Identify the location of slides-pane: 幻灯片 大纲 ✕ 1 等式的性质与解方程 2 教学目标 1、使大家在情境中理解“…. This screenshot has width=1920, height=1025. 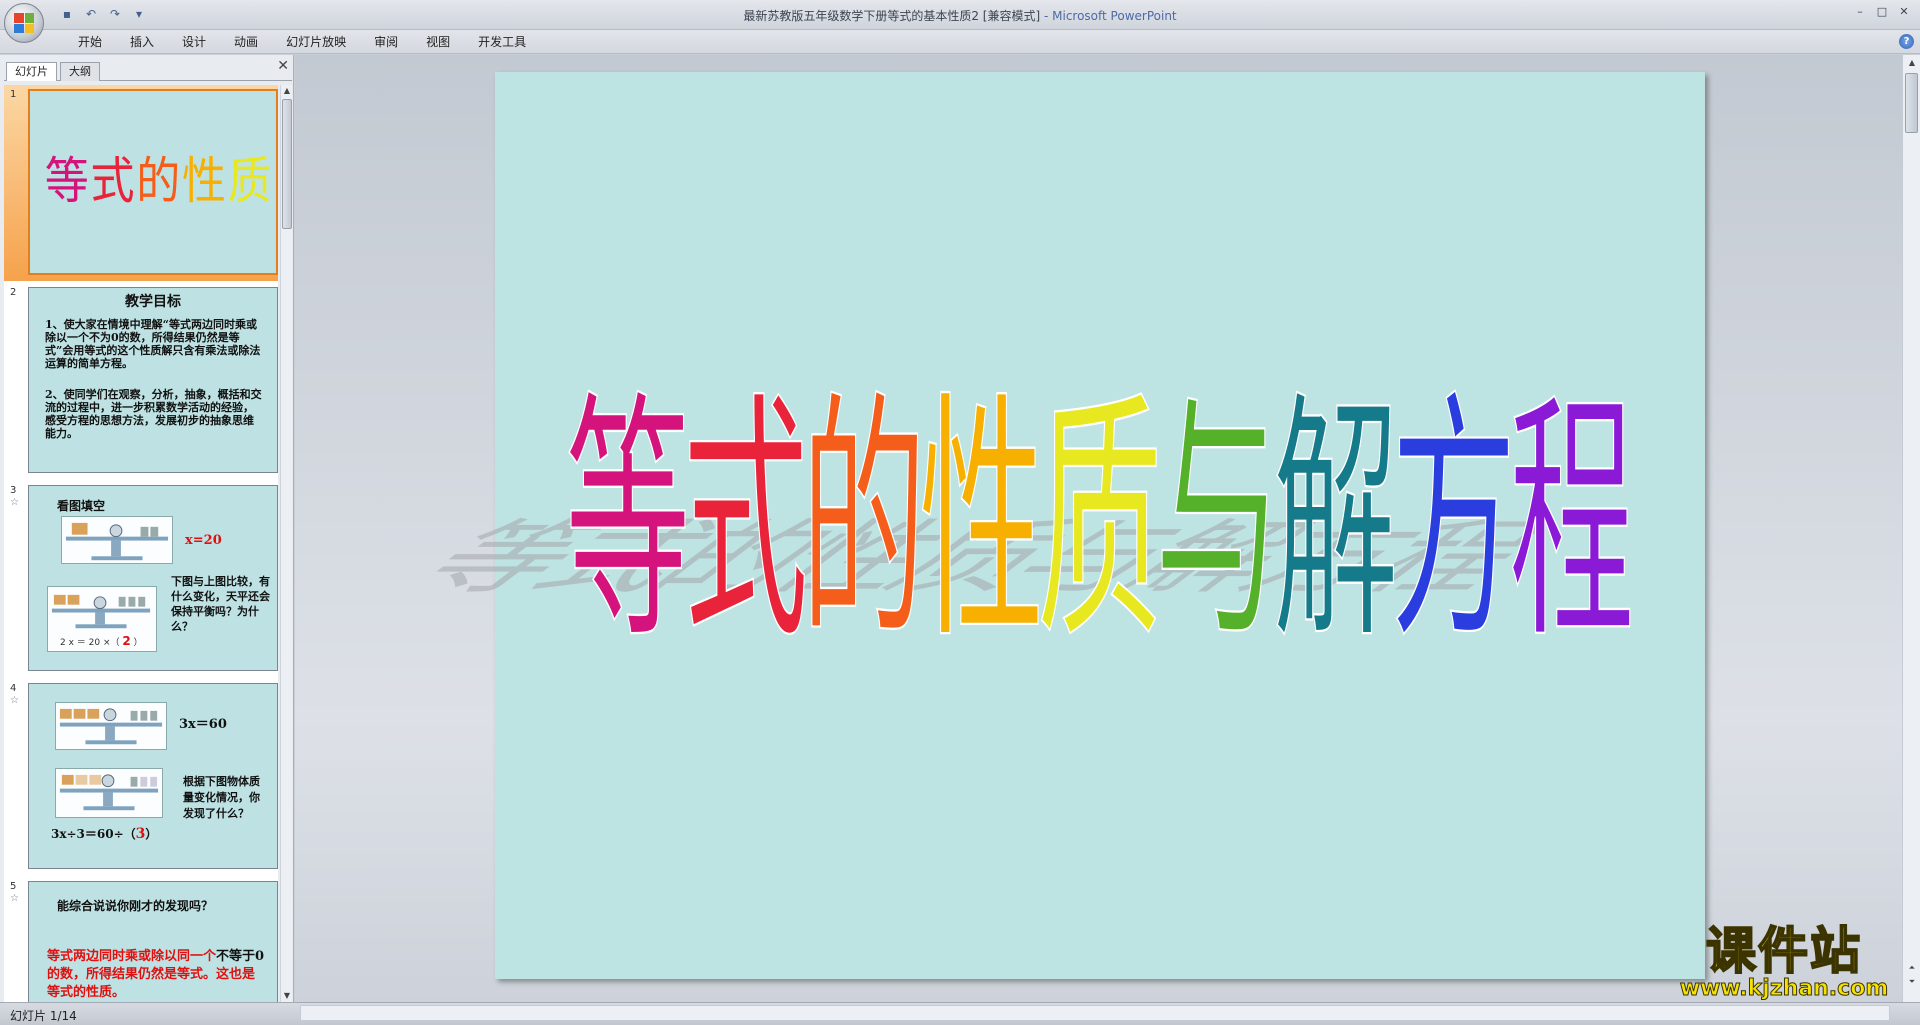
(147, 528).